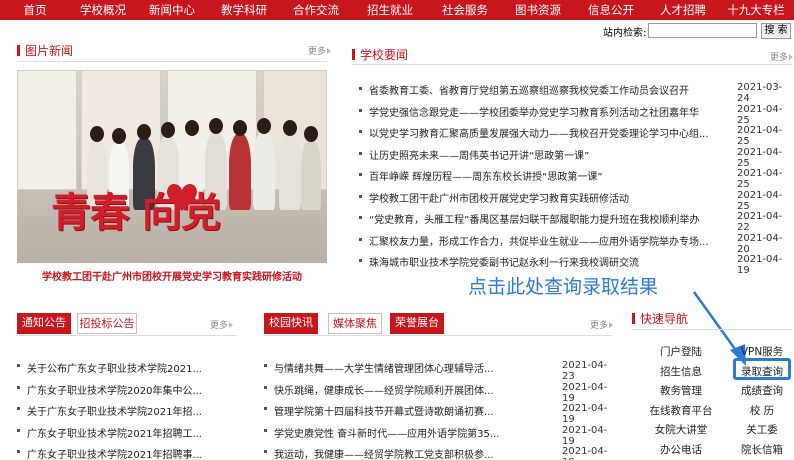  Describe the element at coordinates (541, 218) in the screenshot. I see `news-title: “党史教育，头雁工程”番禺区基层妇联干部履职能力提升班在我校顺利举办` at that location.